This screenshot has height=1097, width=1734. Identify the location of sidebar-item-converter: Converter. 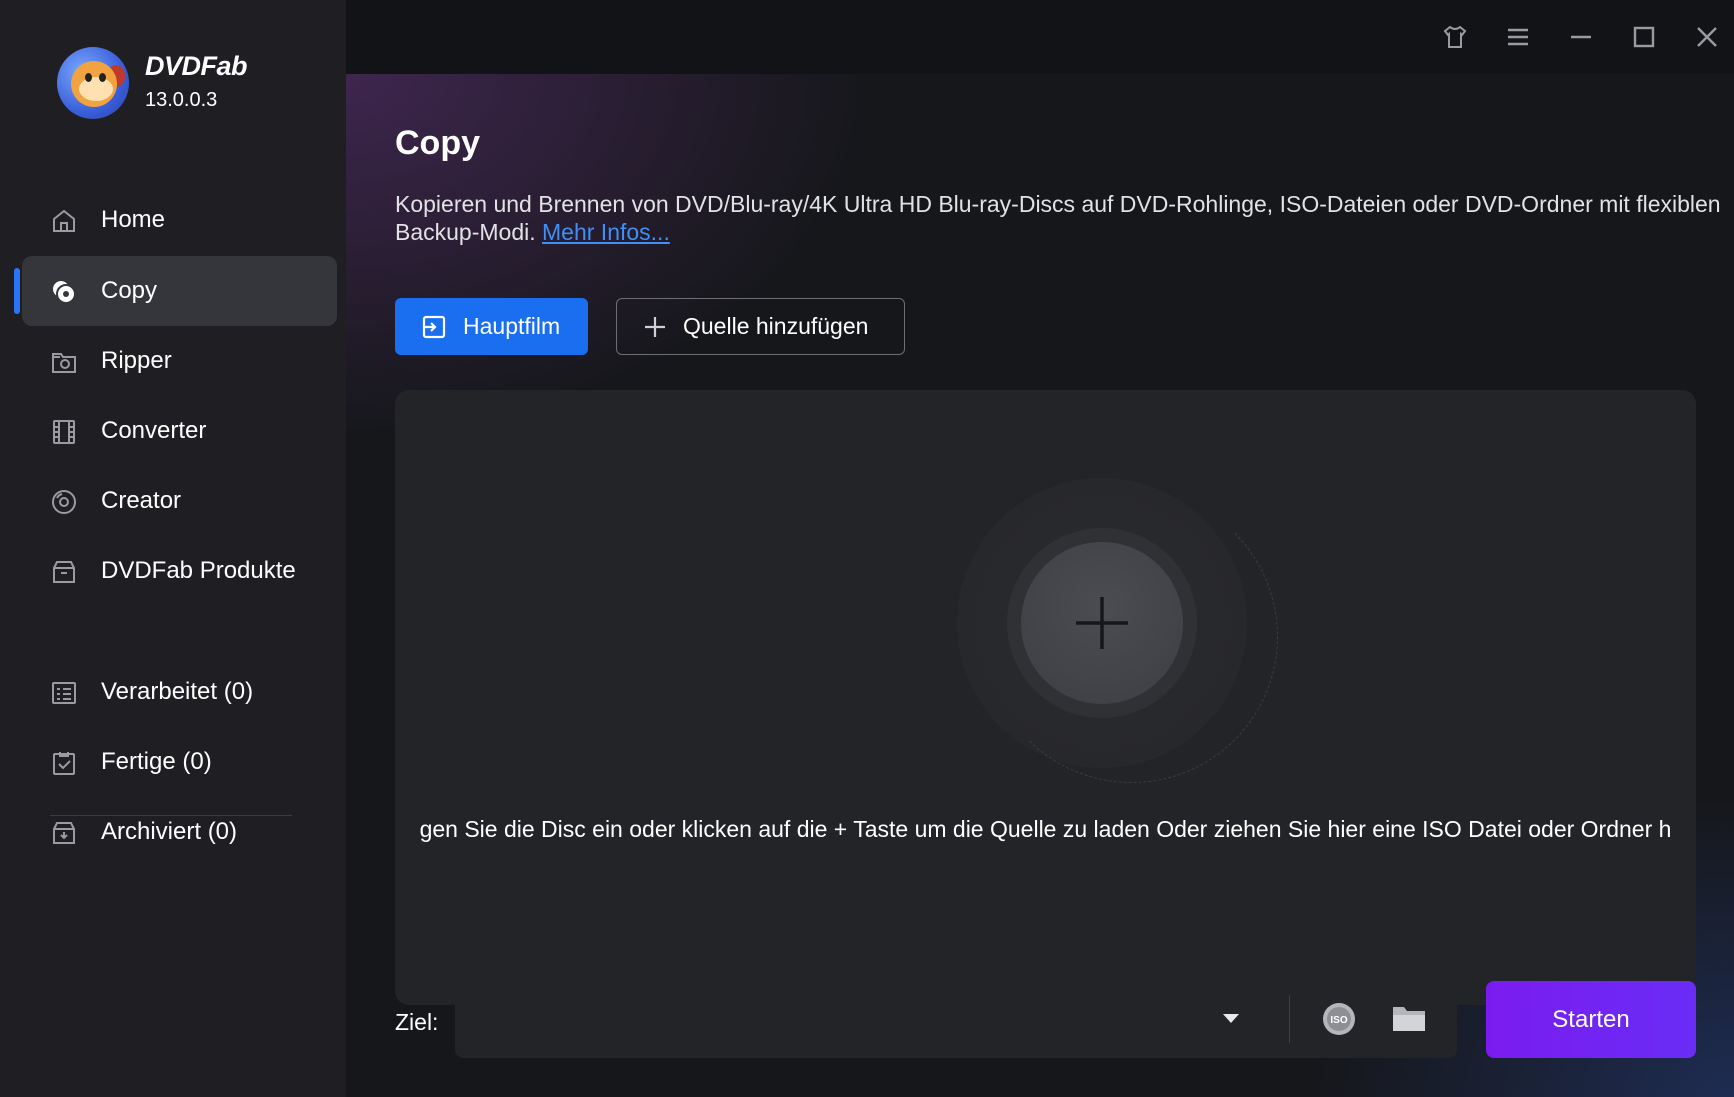
(179, 431).